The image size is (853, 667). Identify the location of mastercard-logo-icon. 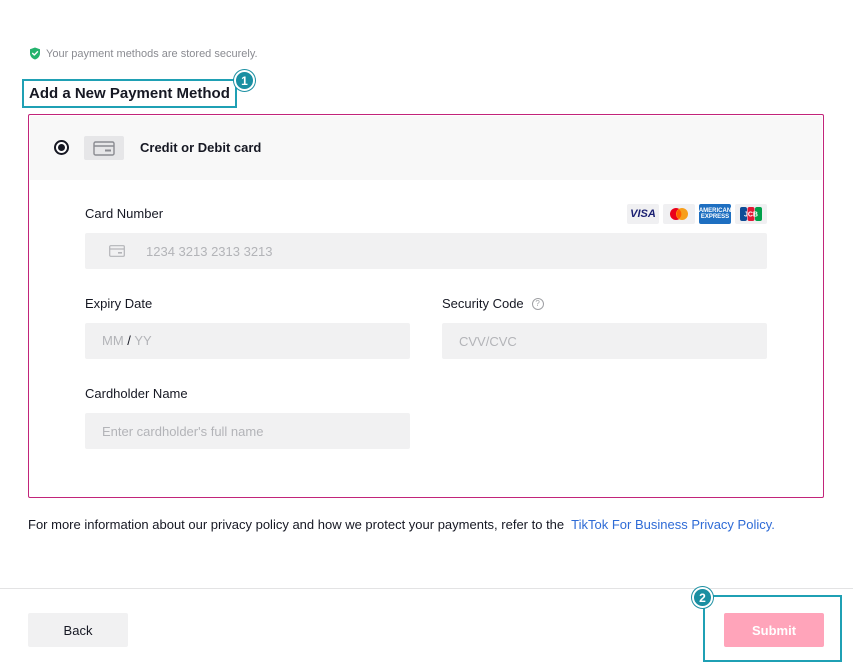
(679, 214).